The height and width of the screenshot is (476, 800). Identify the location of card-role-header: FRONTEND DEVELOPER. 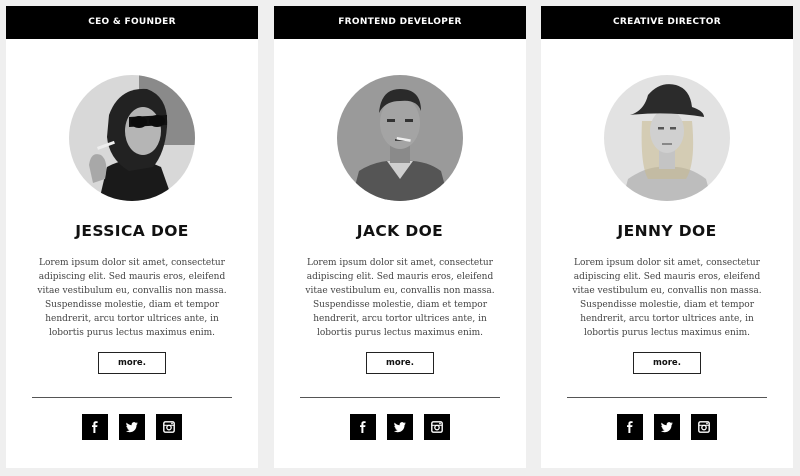
(400, 22).